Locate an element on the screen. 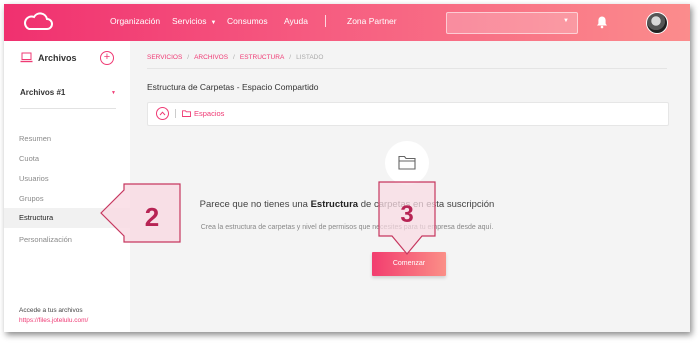  callout-number-2: 2 is located at coordinates (152, 217).